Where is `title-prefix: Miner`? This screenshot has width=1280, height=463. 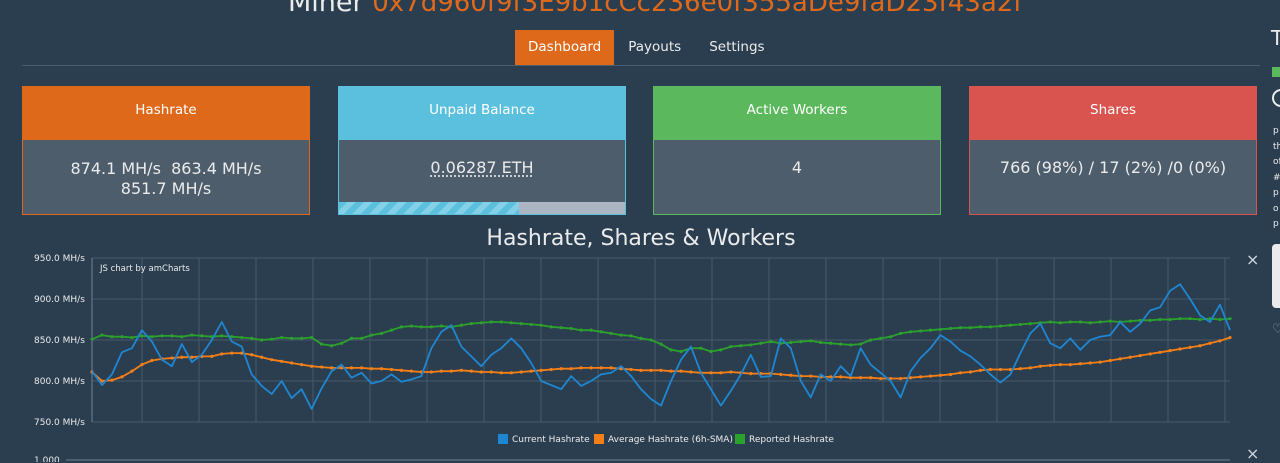 title-prefix: Miner is located at coordinates (326, 9).